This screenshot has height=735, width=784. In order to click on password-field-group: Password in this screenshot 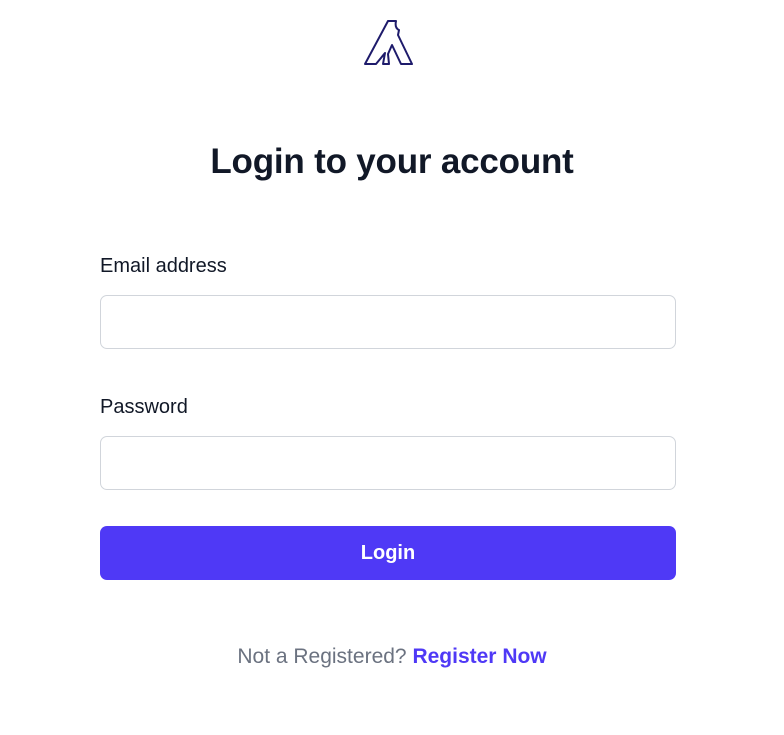, I will do `click(388, 440)`.